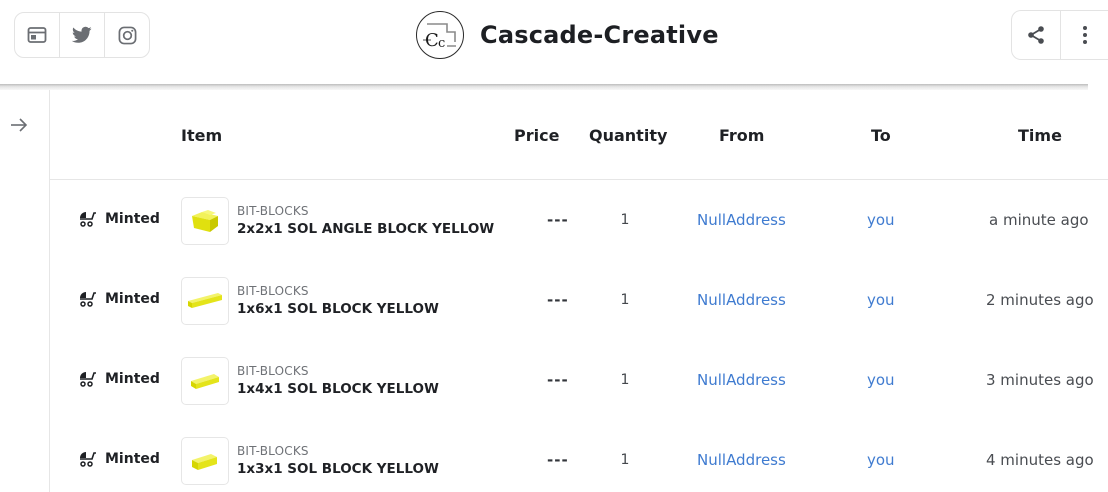  I want to click on website-button, so click(37, 35).